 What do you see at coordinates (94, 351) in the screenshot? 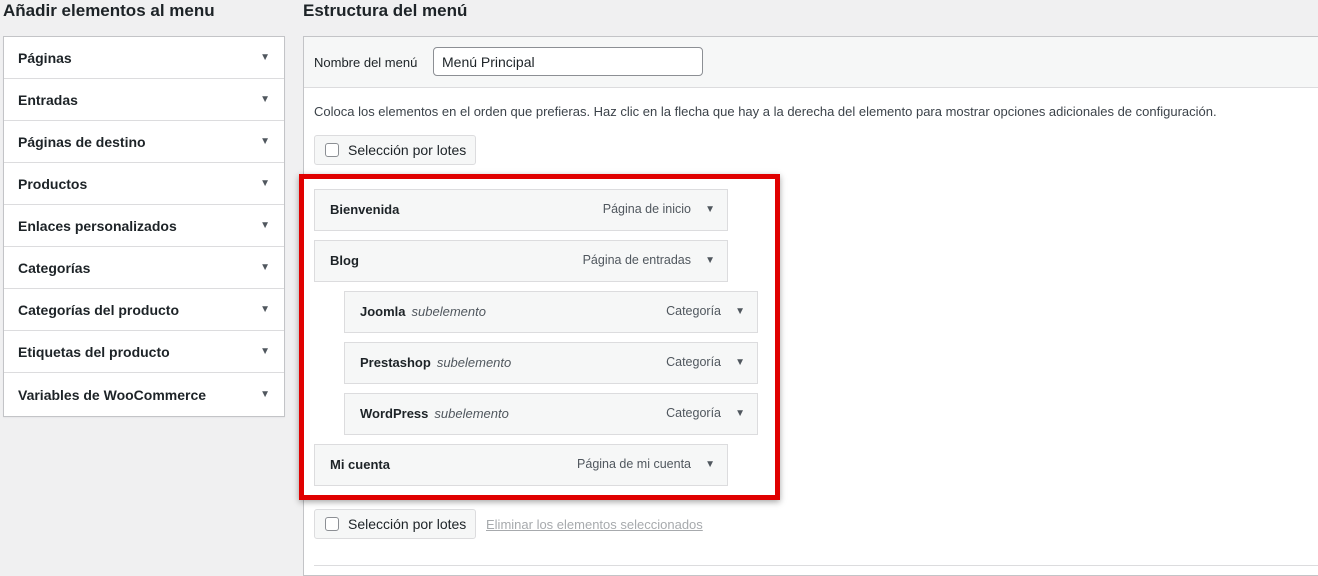
I see `accordion-section-label: Etiquetas del producto` at bounding box center [94, 351].